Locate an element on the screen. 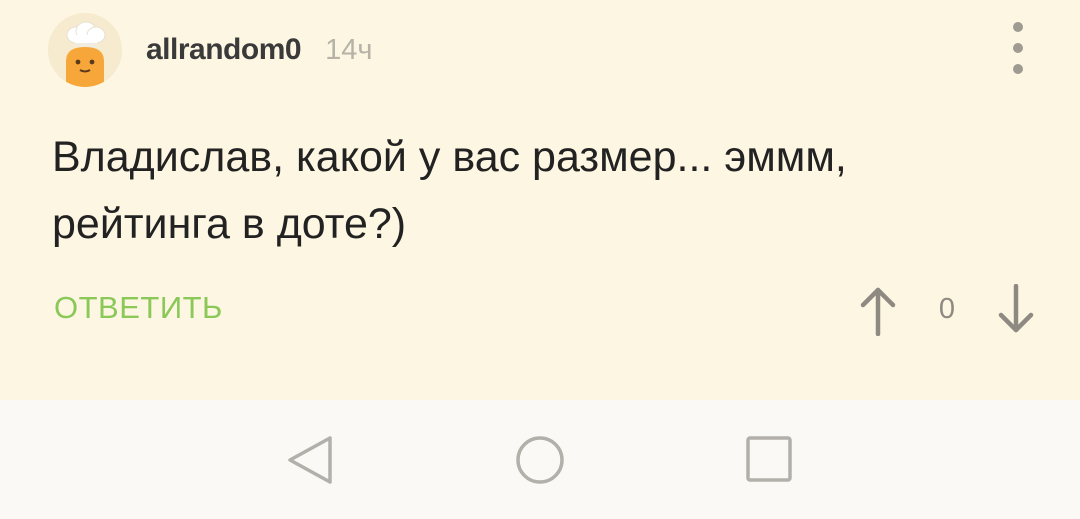 This screenshot has width=1080, height=519. vote-score: 0 is located at coordinates (947, 309).